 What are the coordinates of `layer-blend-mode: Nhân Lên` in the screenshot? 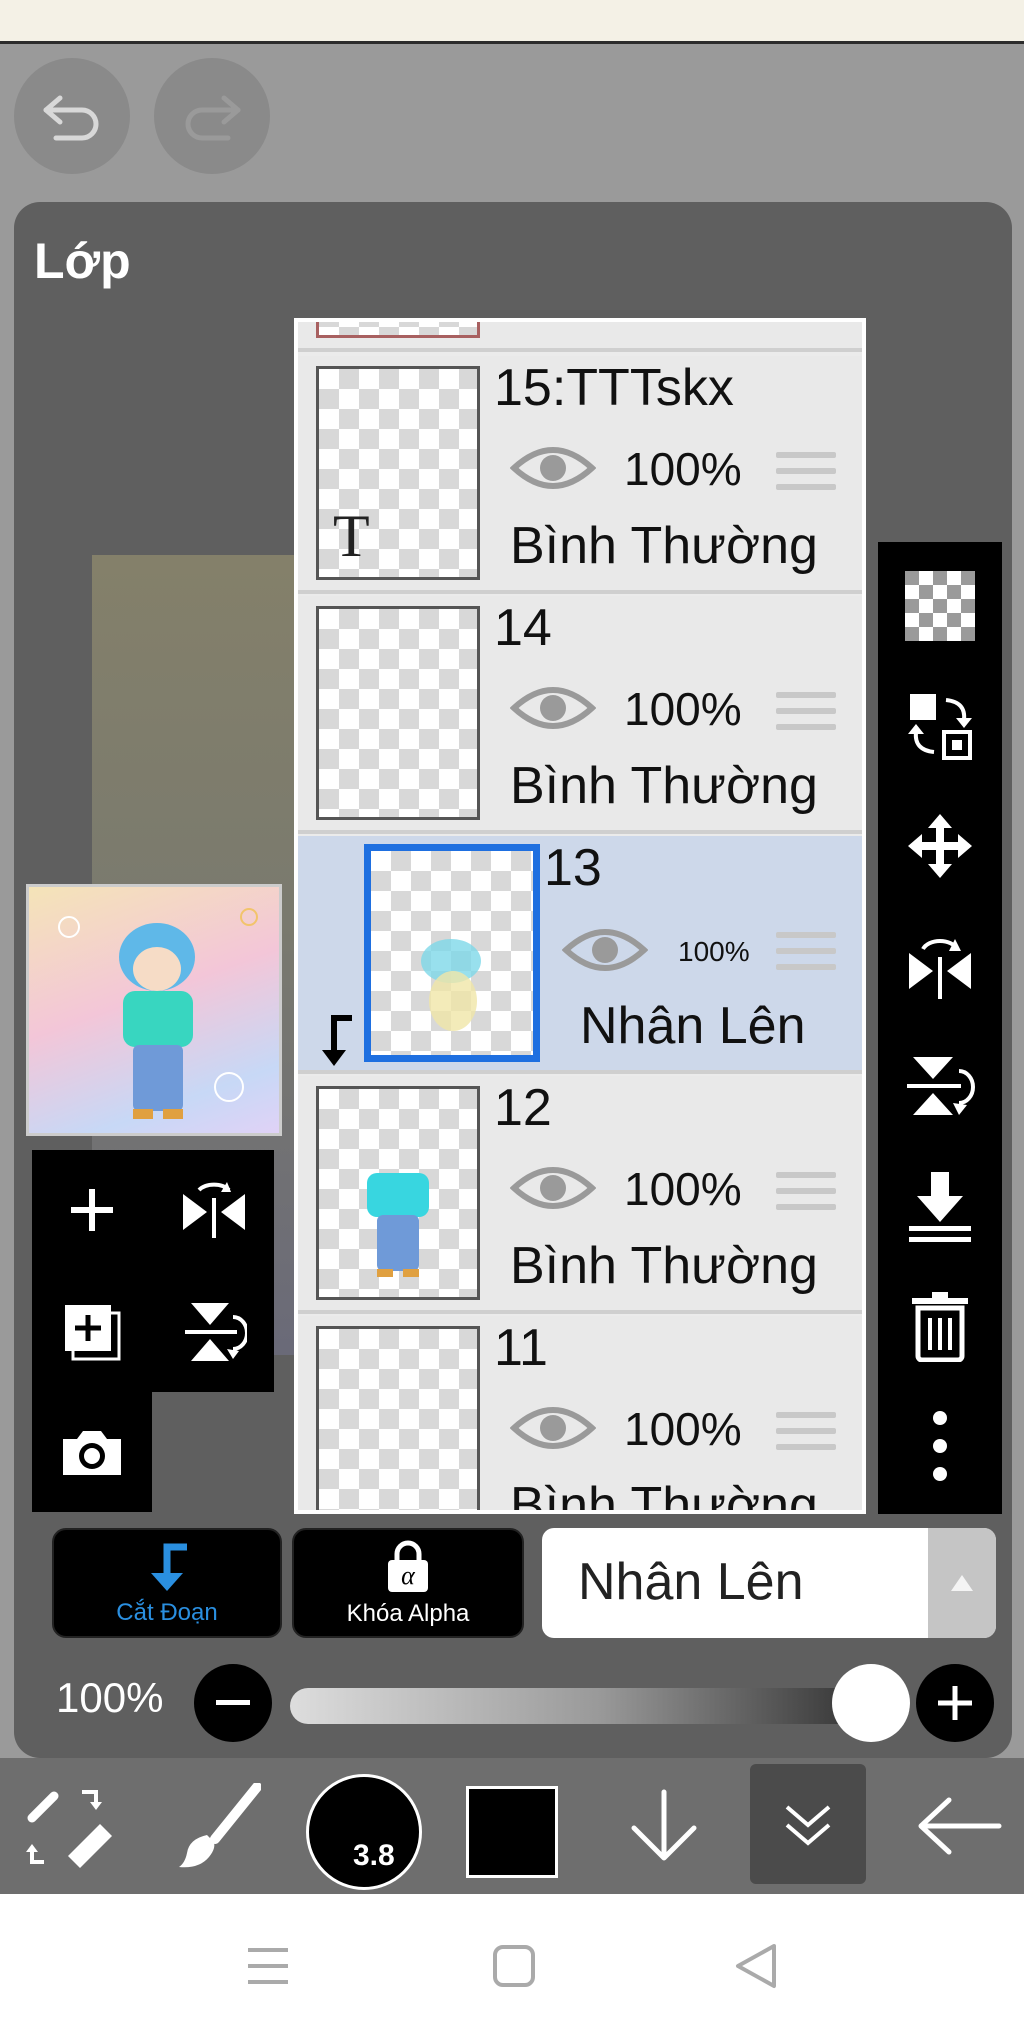 It's located at (693, 1026).